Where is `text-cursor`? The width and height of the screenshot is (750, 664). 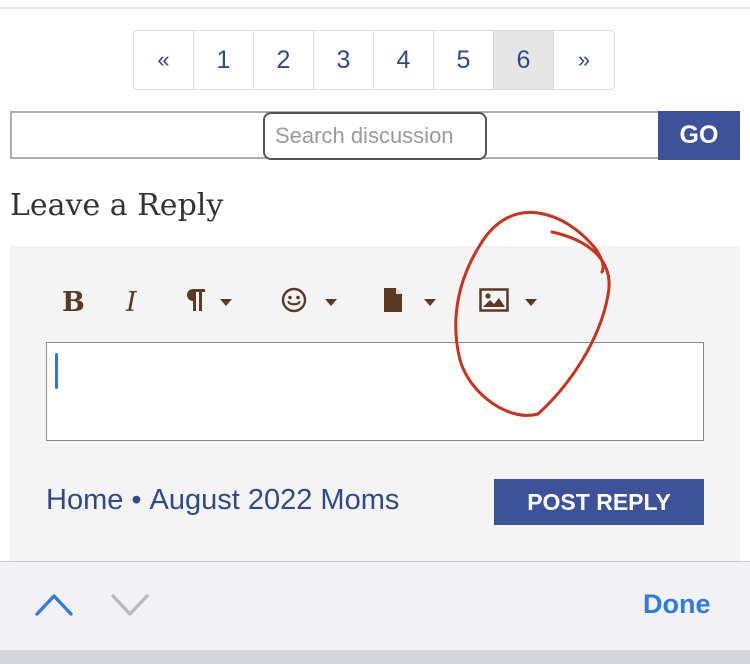
text-cursor is located at coordinates (56, 371).